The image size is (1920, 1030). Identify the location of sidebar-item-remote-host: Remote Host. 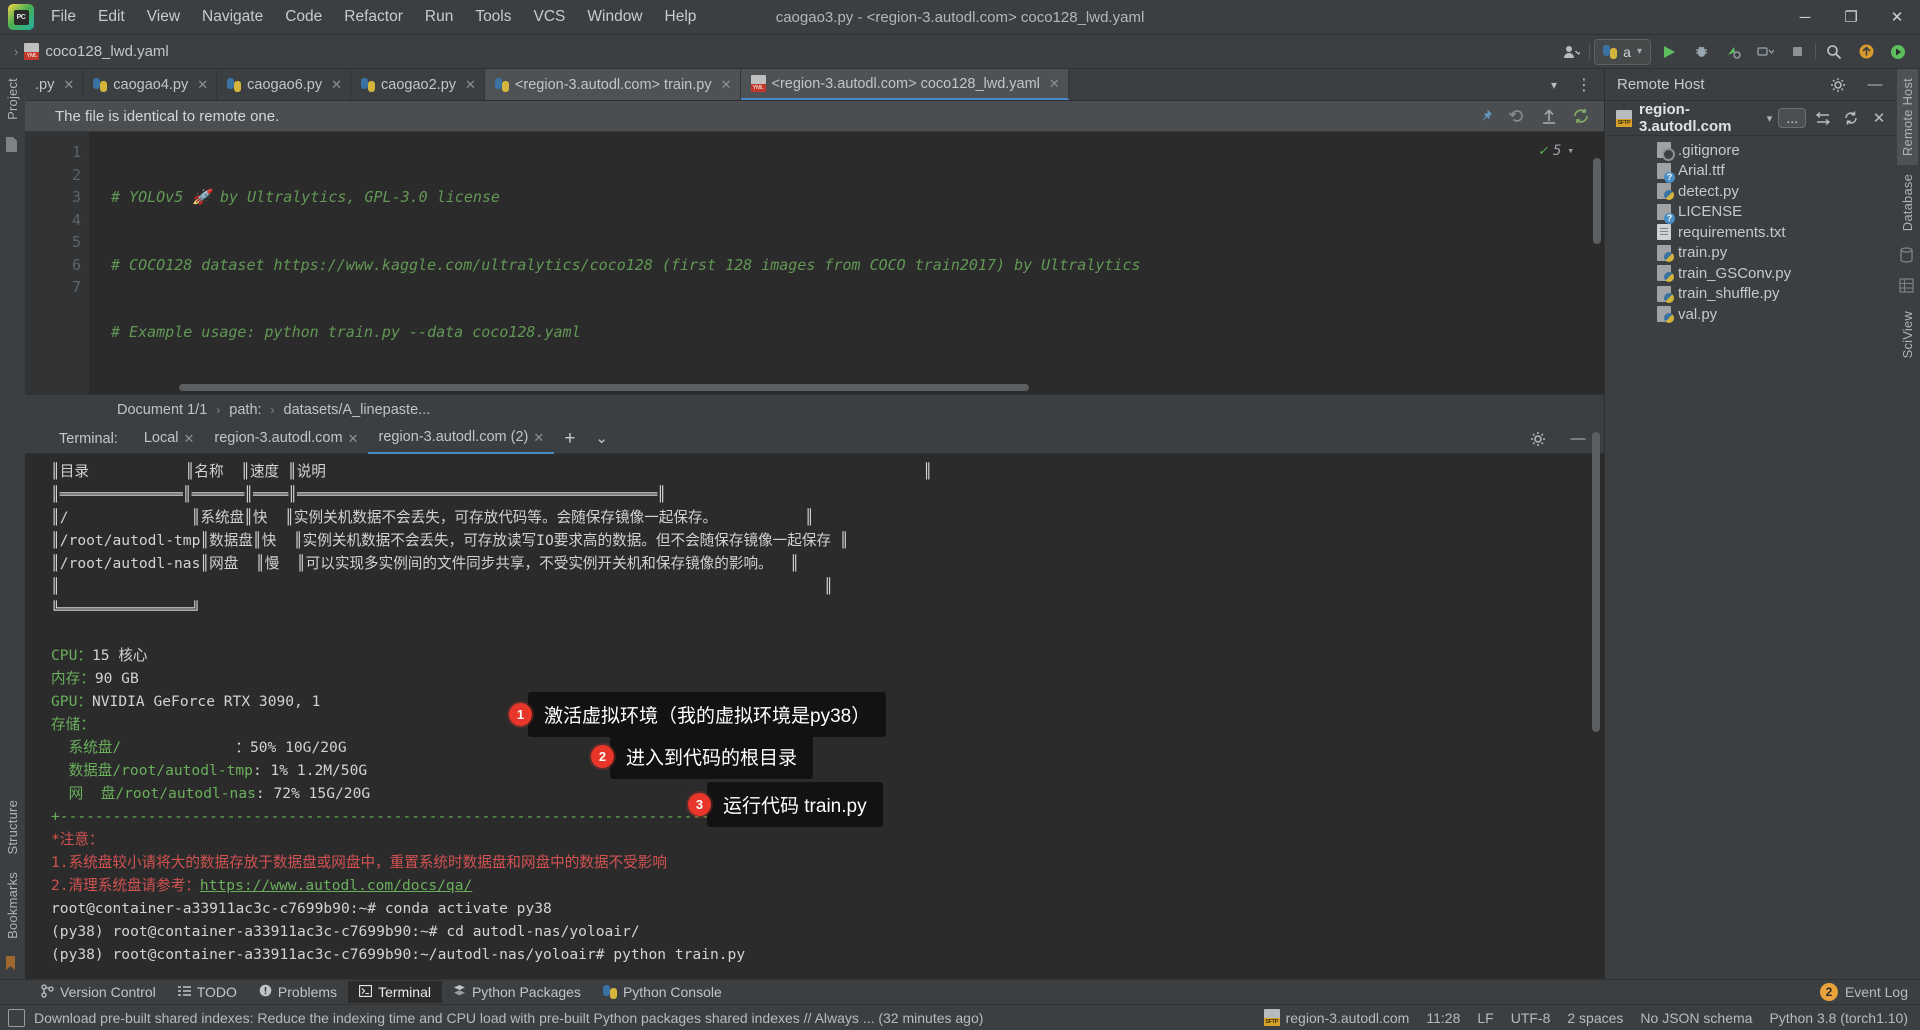
(1907, 117).